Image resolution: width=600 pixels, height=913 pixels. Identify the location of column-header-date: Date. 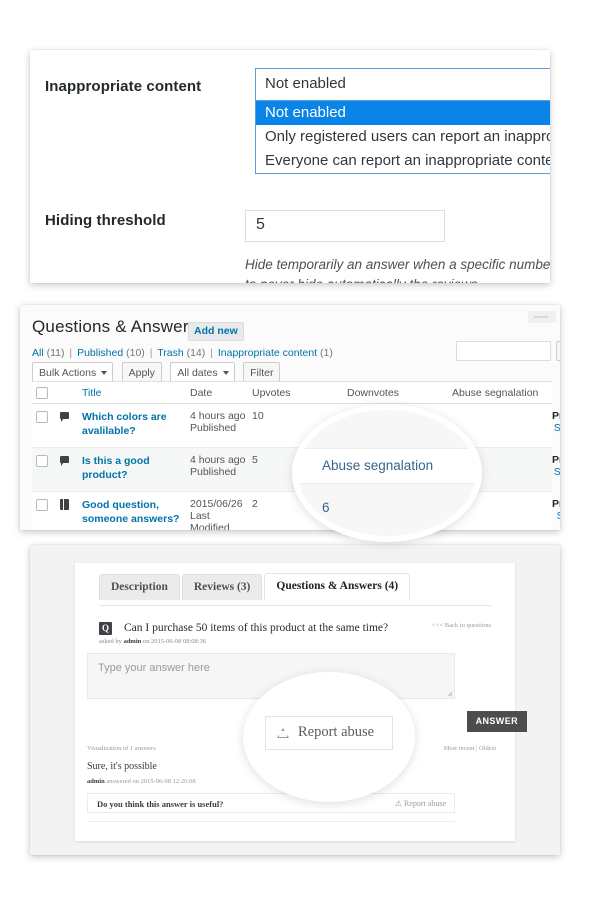
(221, 393).